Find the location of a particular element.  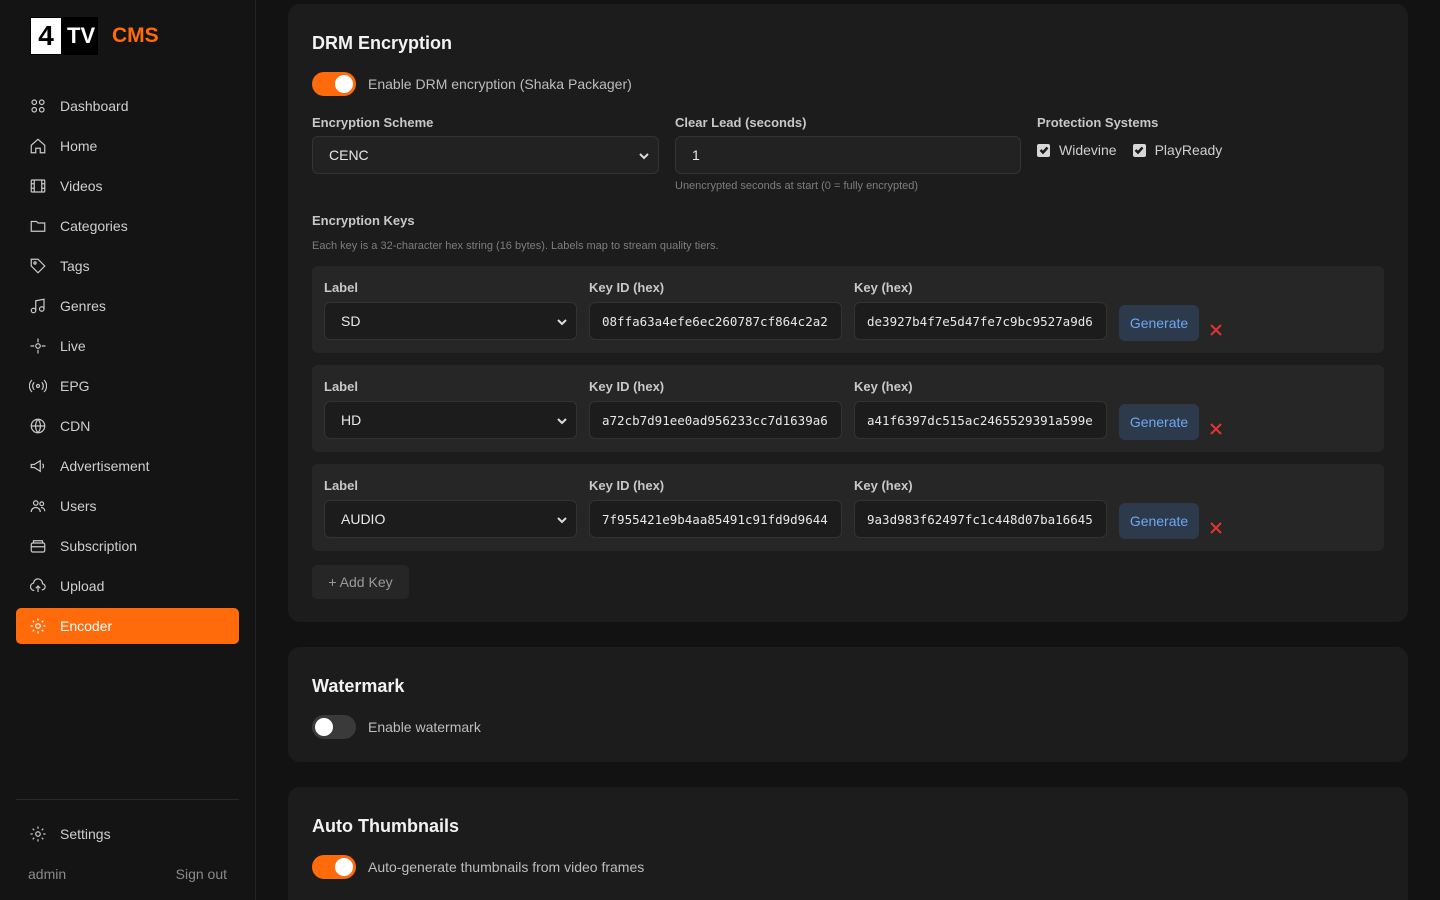

key-label-value: HD is located at coordinates (351, 420).